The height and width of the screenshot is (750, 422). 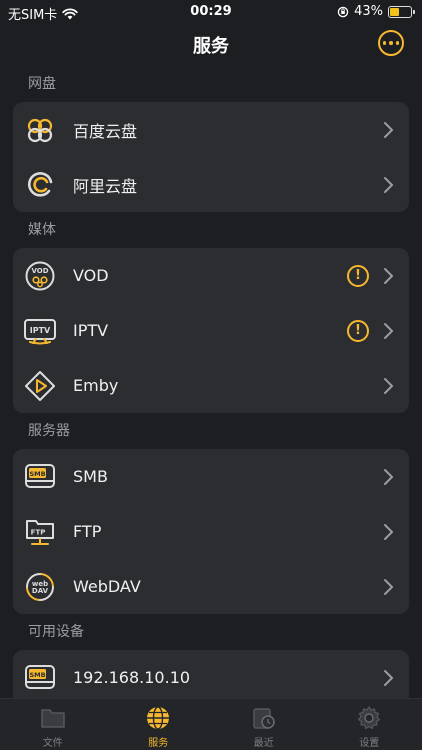 What do you see at coordinates (37, 675) in the screenshot?
I see `smb-device-icon-text: SMB` at bounding box center [37, 675].